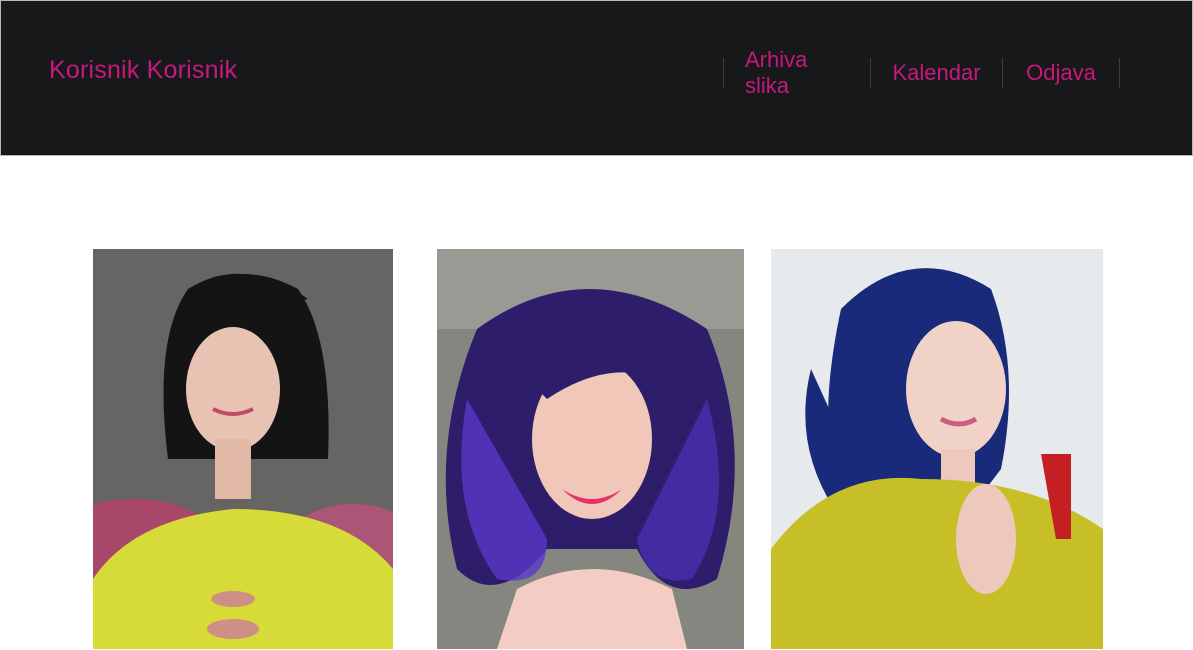  Describe the element at coordinates (797, 72) in the screenshot. I see `nav-item-arhiva-slika: Arhiva slika` at that location.